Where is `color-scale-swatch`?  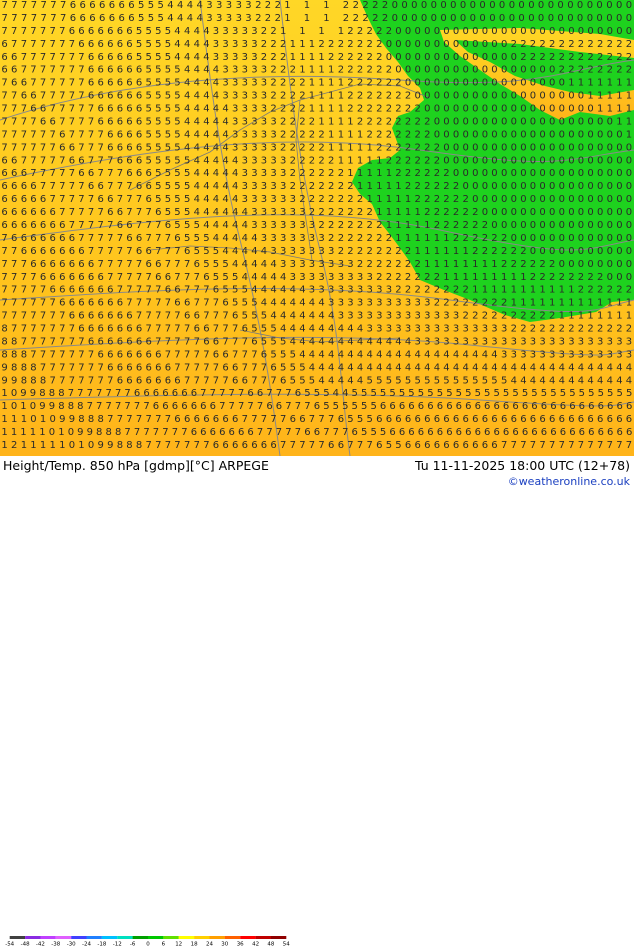 color-scale-swatch is located at coordinates (17, 937).